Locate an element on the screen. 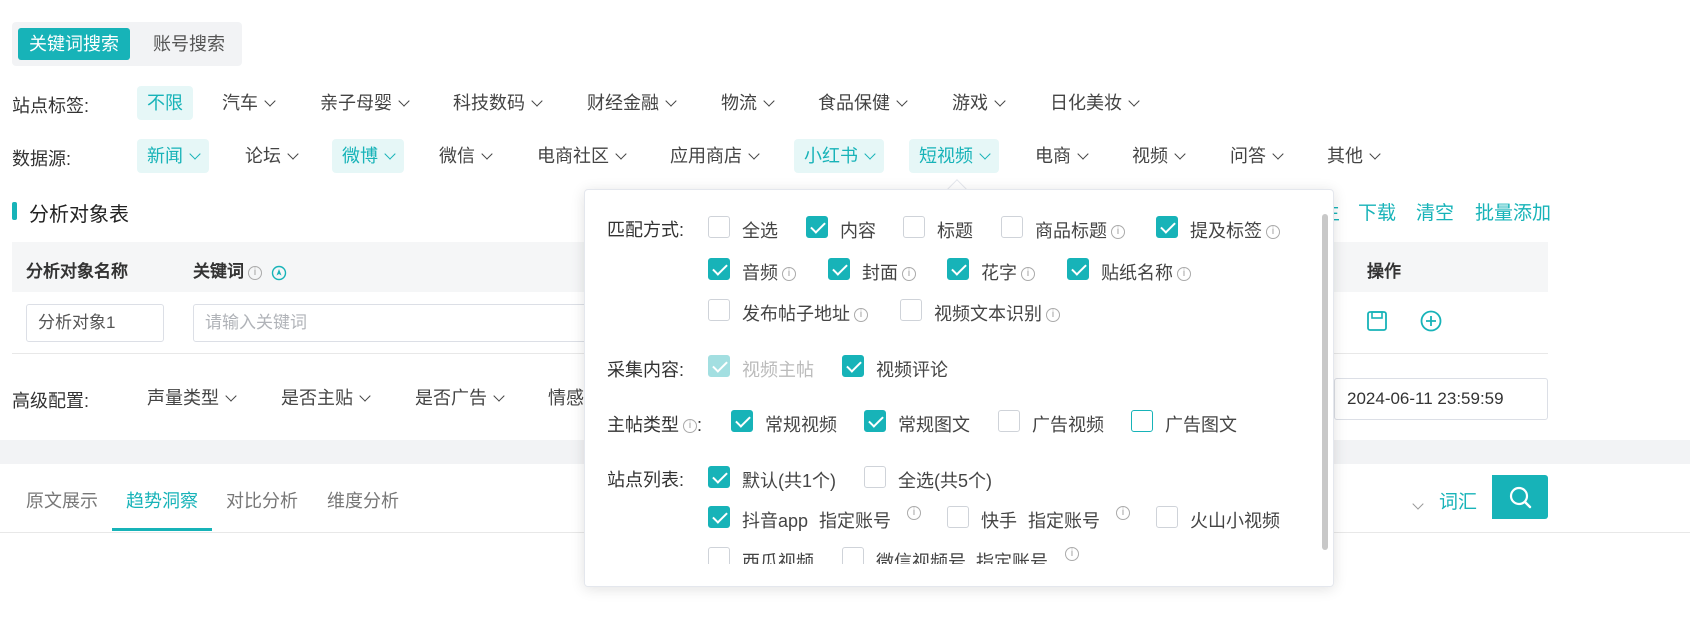 The width and height of the screenshot is (1690, 633). source-weibo: 微博 is located at coordinates (368, 156).